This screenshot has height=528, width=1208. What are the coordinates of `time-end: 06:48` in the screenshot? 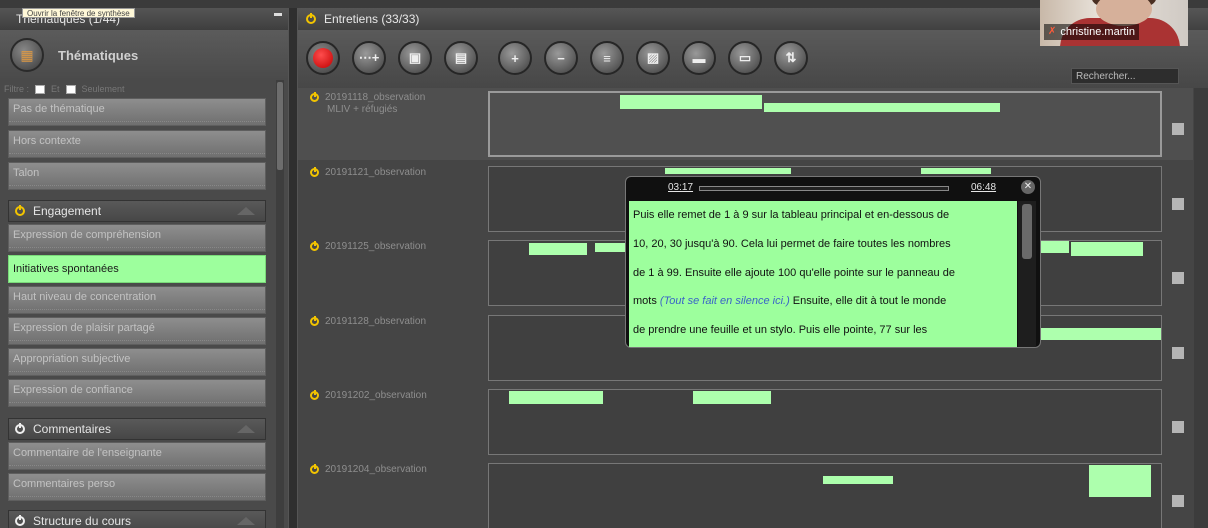 It's located at (983, 187).